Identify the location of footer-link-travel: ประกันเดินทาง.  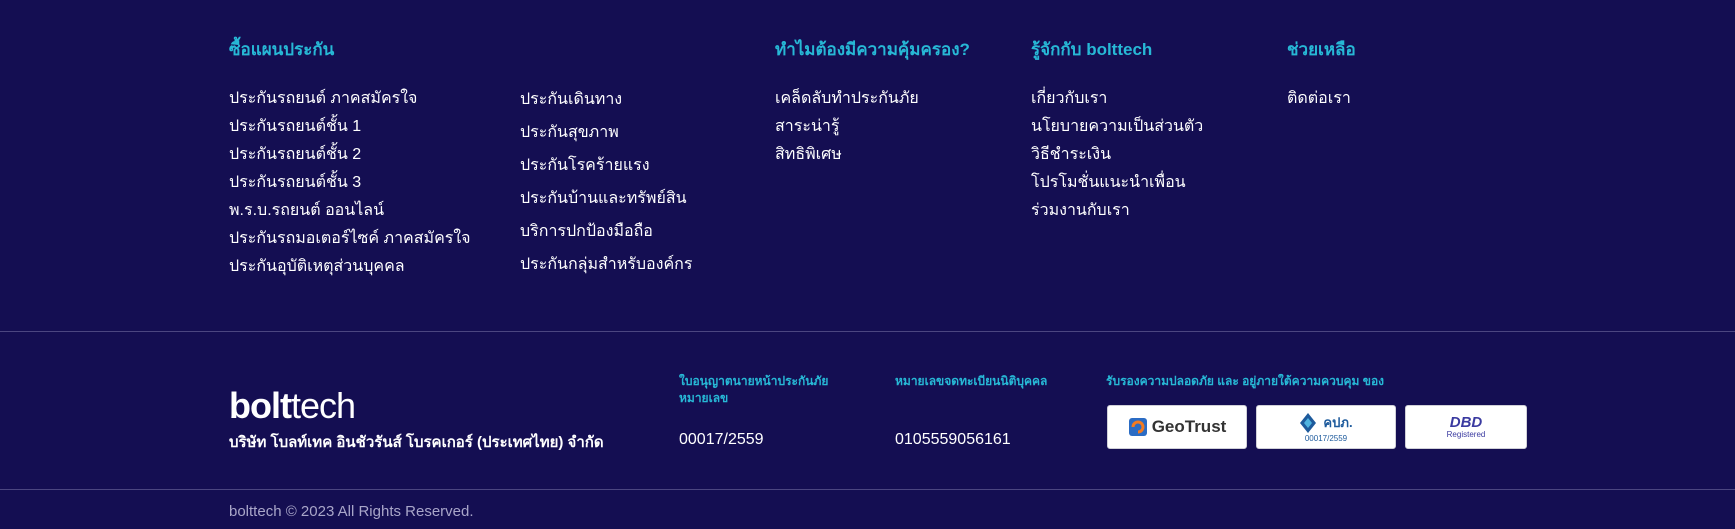
(606, 99).